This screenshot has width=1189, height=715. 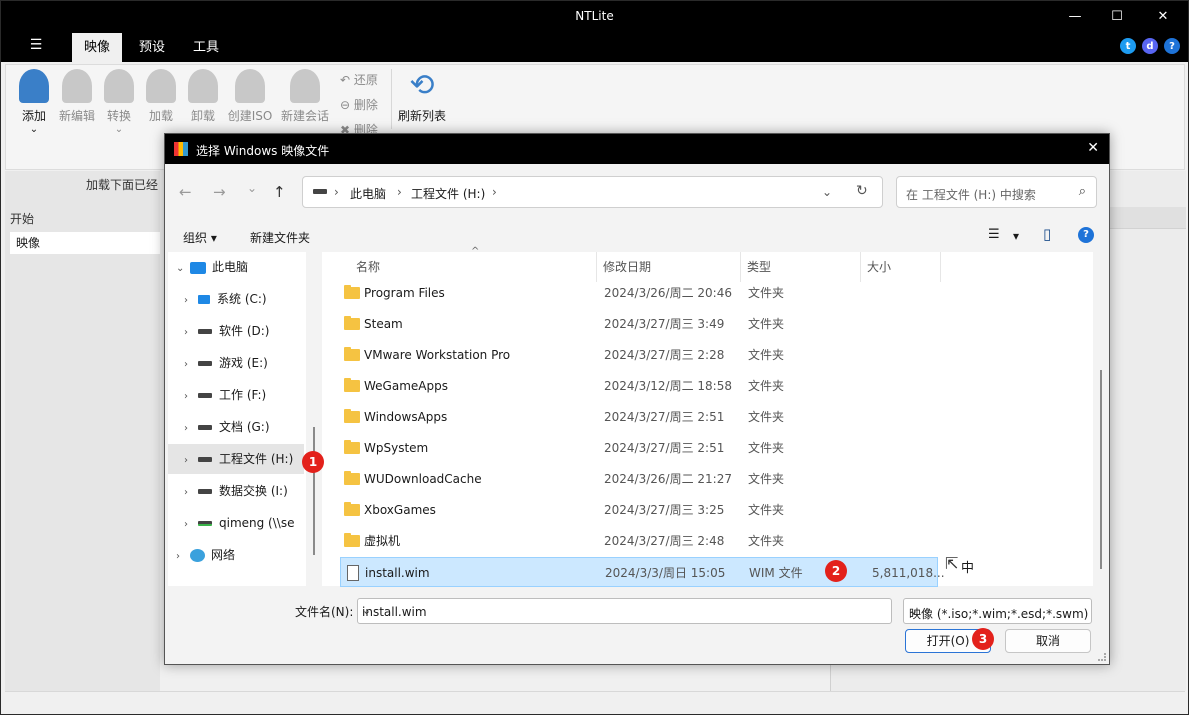 What do you see at coordinates (185, 192) in the screenshot?
I see `back-arrow-icon: ←` at bounding box center [185, 192].